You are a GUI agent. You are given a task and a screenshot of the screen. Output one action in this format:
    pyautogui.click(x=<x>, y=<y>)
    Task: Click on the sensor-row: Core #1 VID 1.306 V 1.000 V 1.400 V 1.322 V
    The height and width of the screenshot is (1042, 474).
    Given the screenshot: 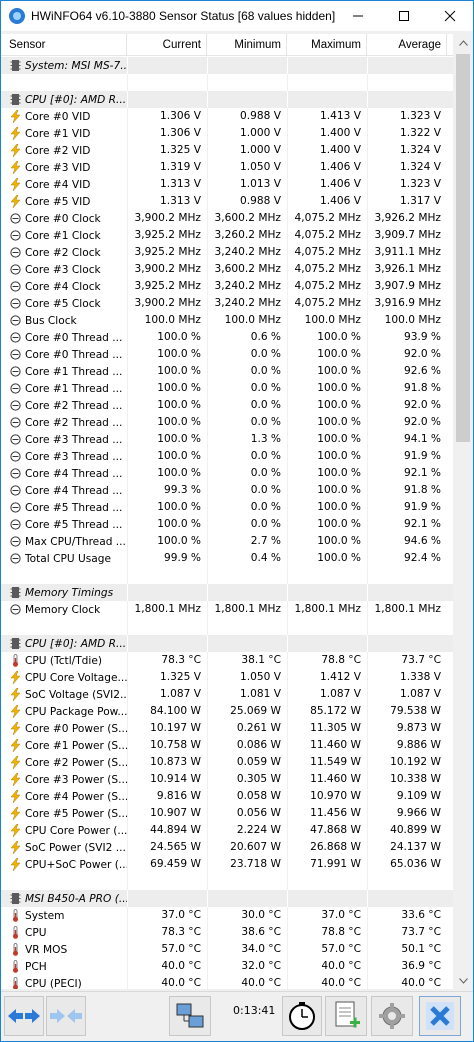 What is the action you would take?
    pyautogui.click(x=227, y=133)
    